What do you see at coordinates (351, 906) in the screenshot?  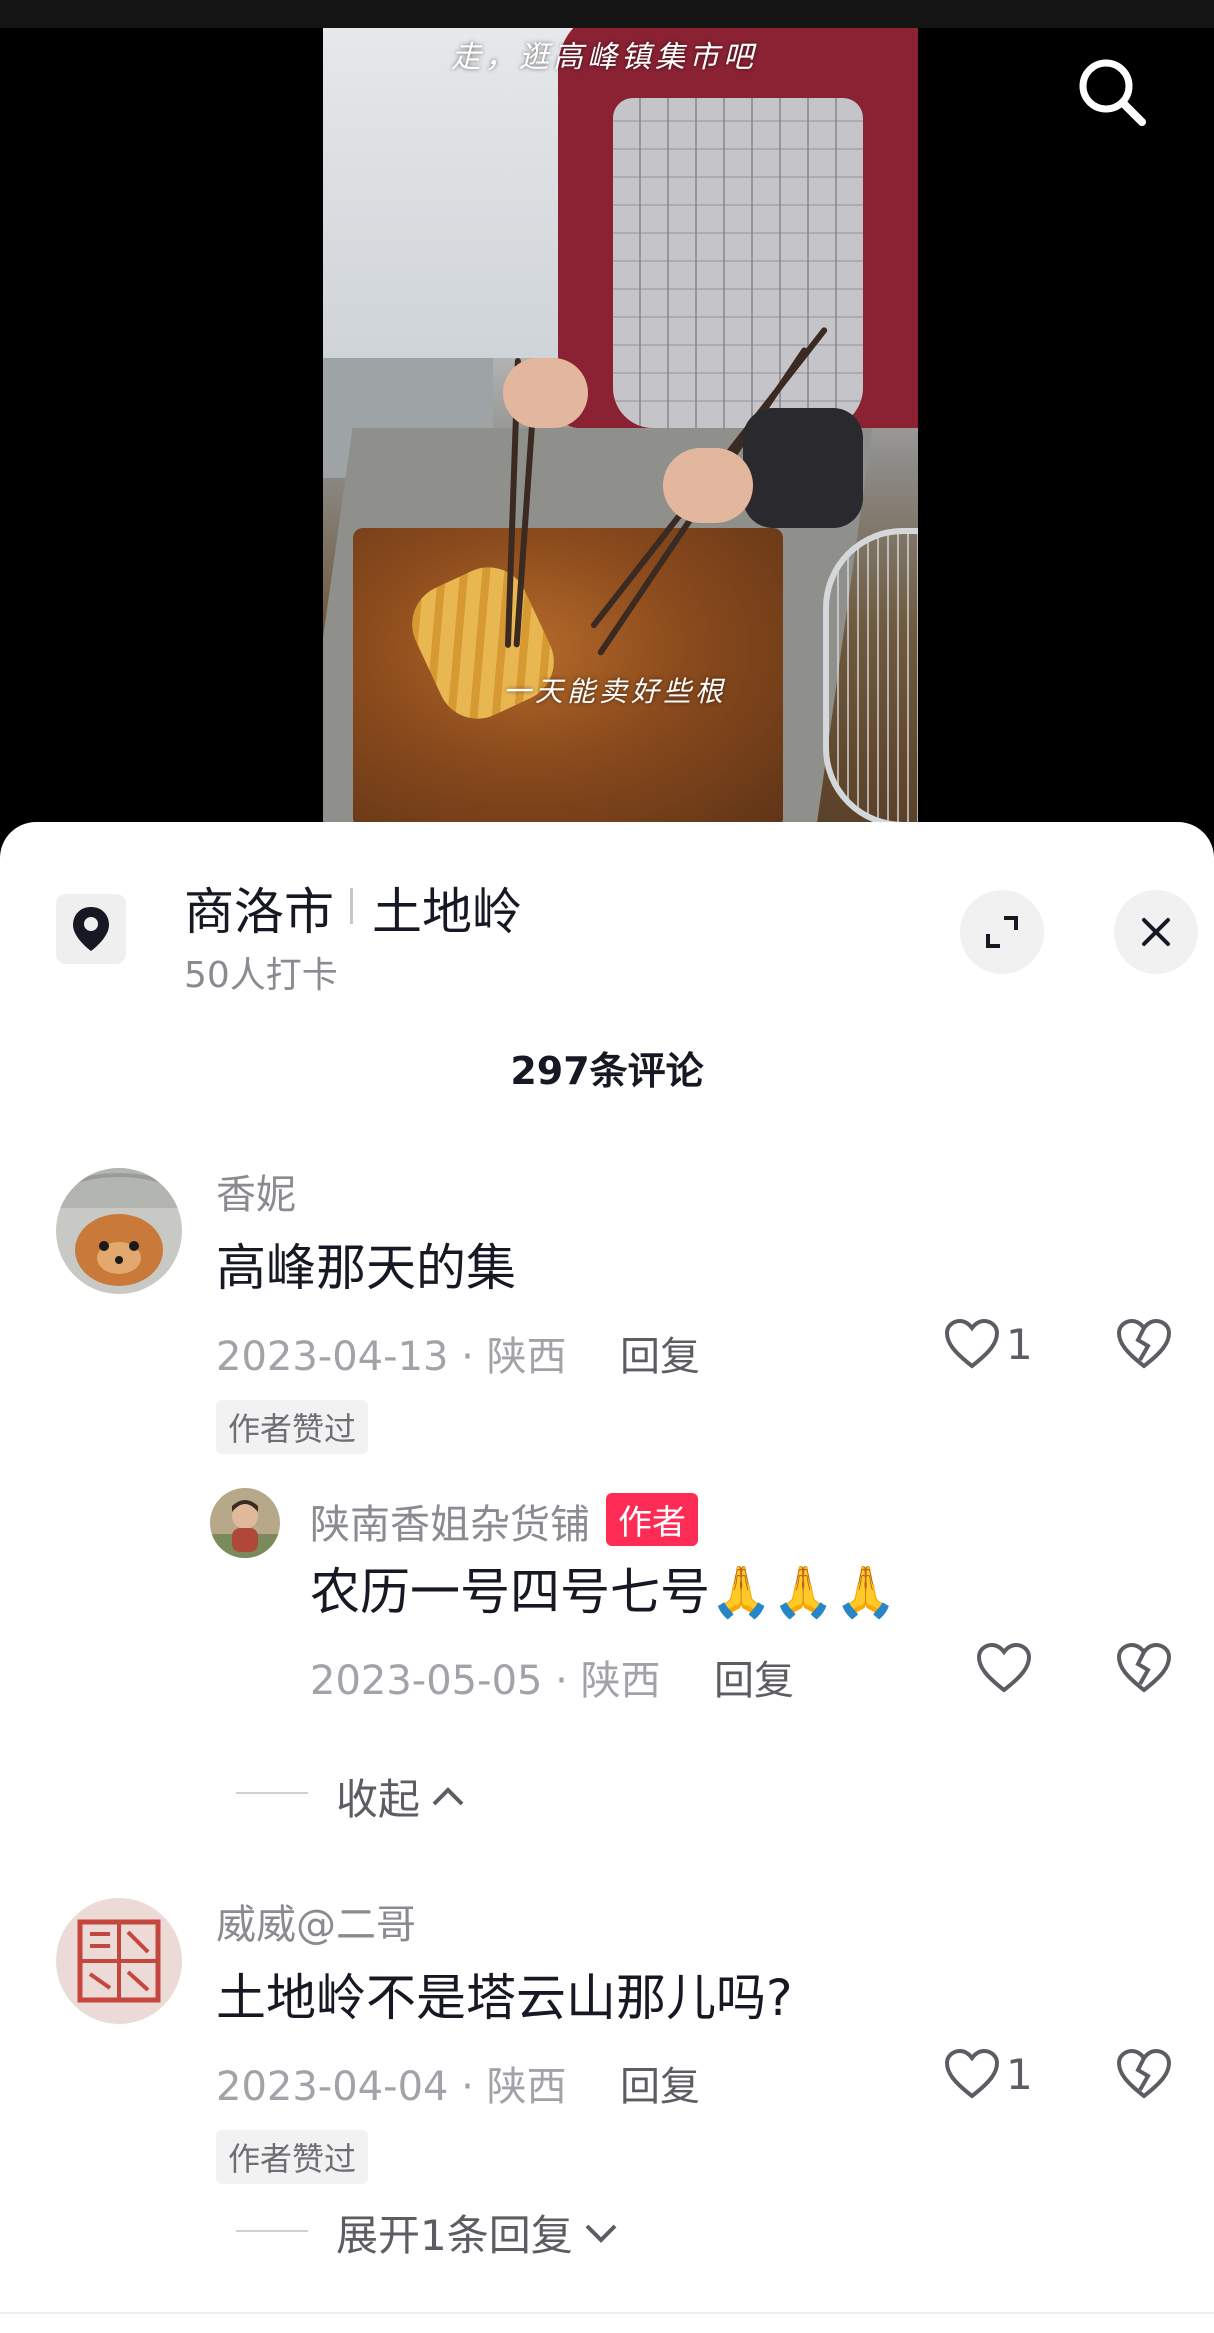 I see `location-divider` at bounding box center [351, 906].